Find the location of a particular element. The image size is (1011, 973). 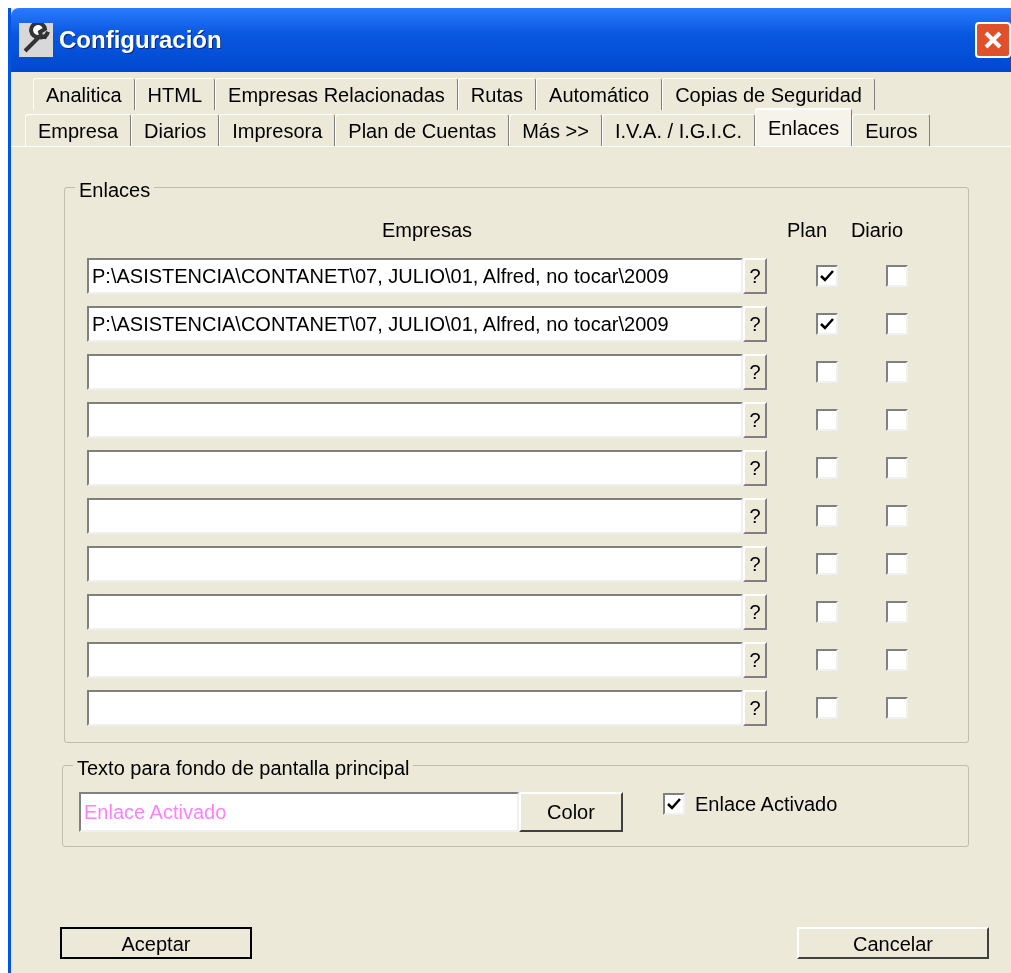

window-title: Configuración is located at coordinates (140, 40).